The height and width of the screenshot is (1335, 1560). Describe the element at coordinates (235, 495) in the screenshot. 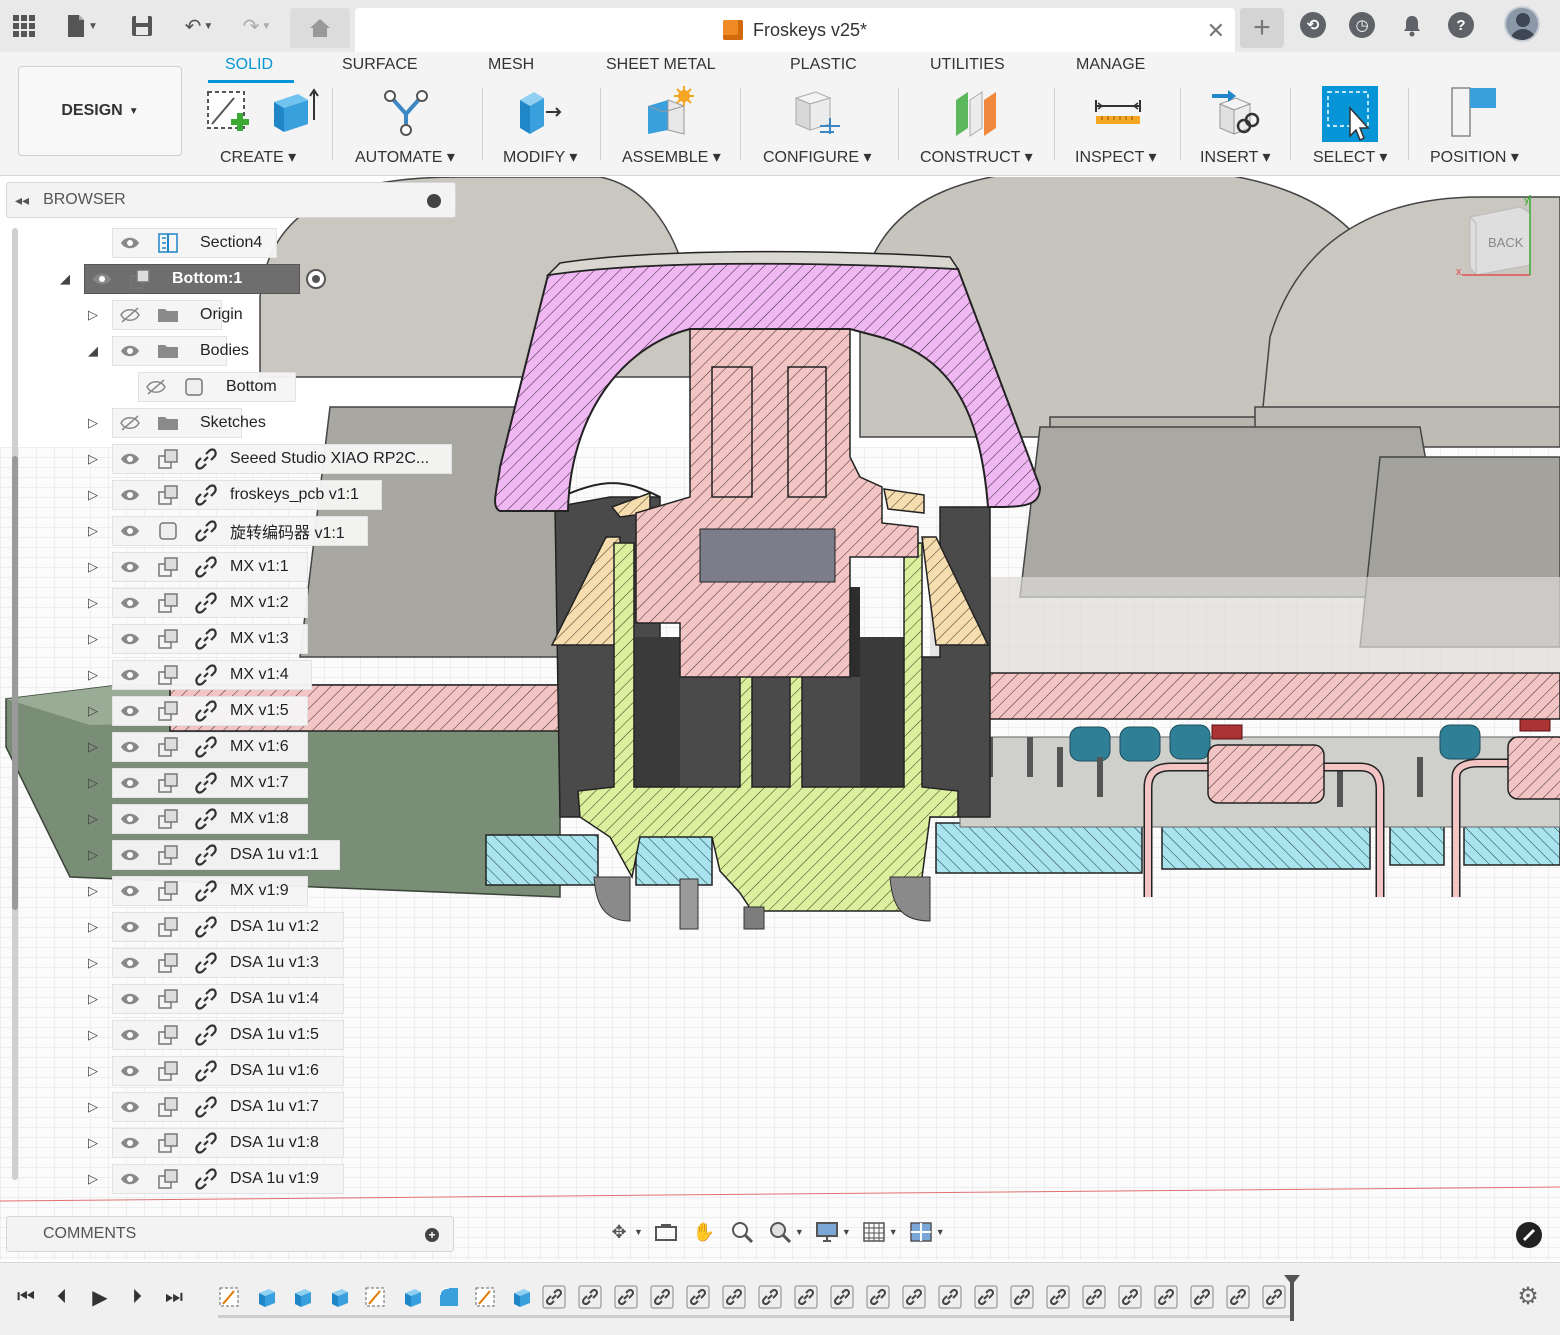

I see `browser-item: ▷ froskeys_pcb v1:1` at that location.